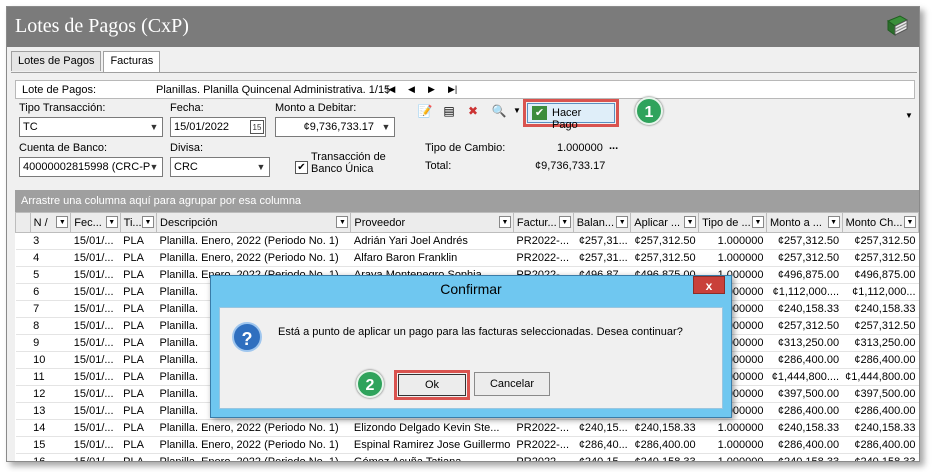 This screenshot has width=937, height=472. What do you see at coordinates (465, 148) in the screenshot?
I see `tipo-cambio-label: Tipo de Cambio:` at bounding box center [465, 148].